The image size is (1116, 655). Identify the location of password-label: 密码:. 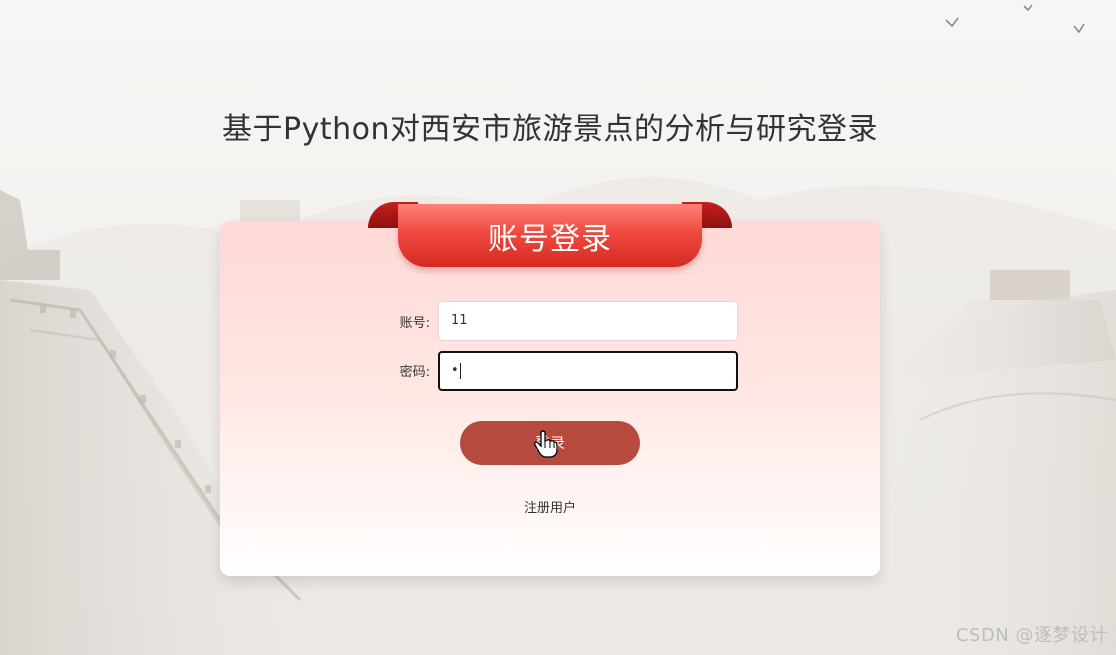
(414, 372).